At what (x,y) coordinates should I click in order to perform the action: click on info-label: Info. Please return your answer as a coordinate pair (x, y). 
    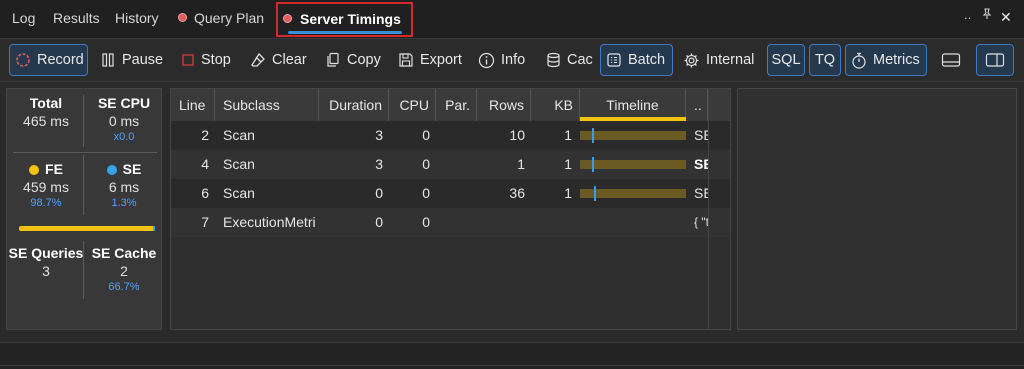
    Looking at the image, I should click on (513, 60).